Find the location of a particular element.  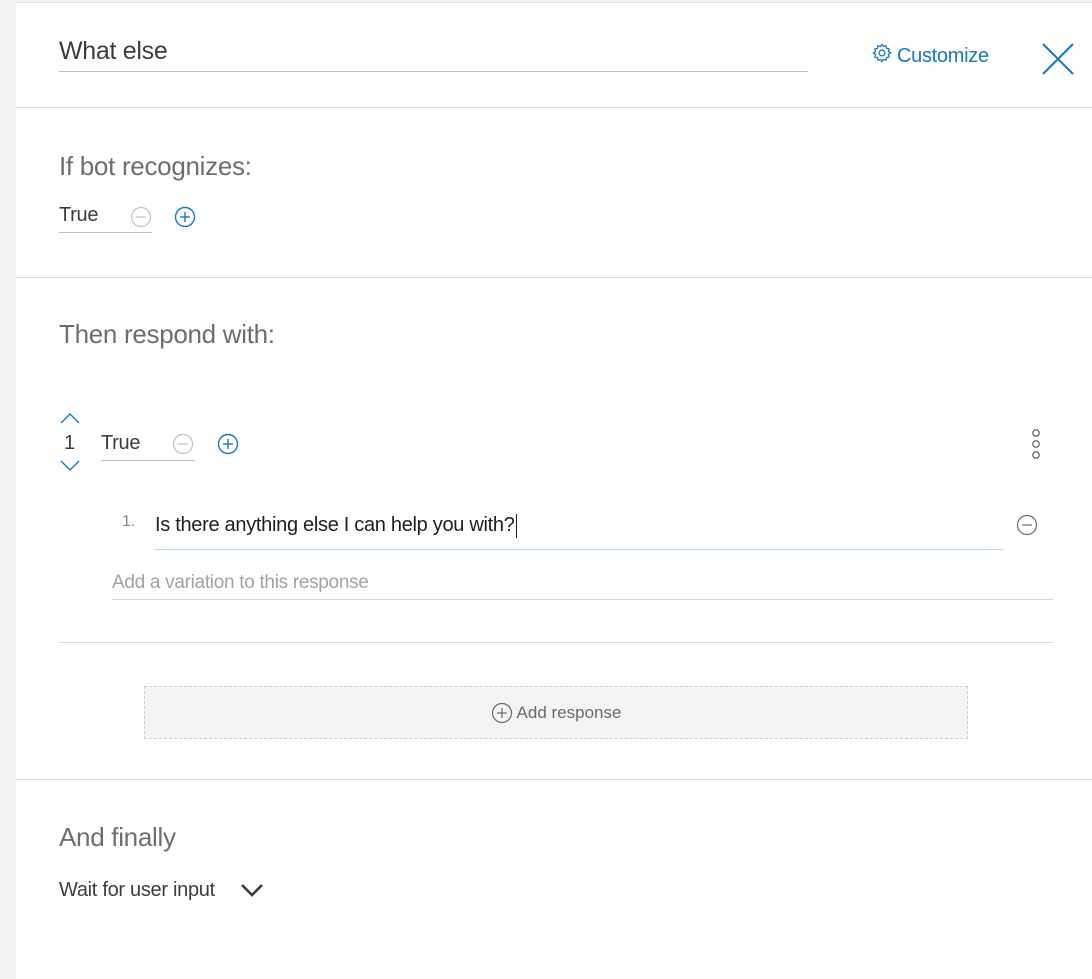

node-title-input: What else is located at coordinates (433, 51).